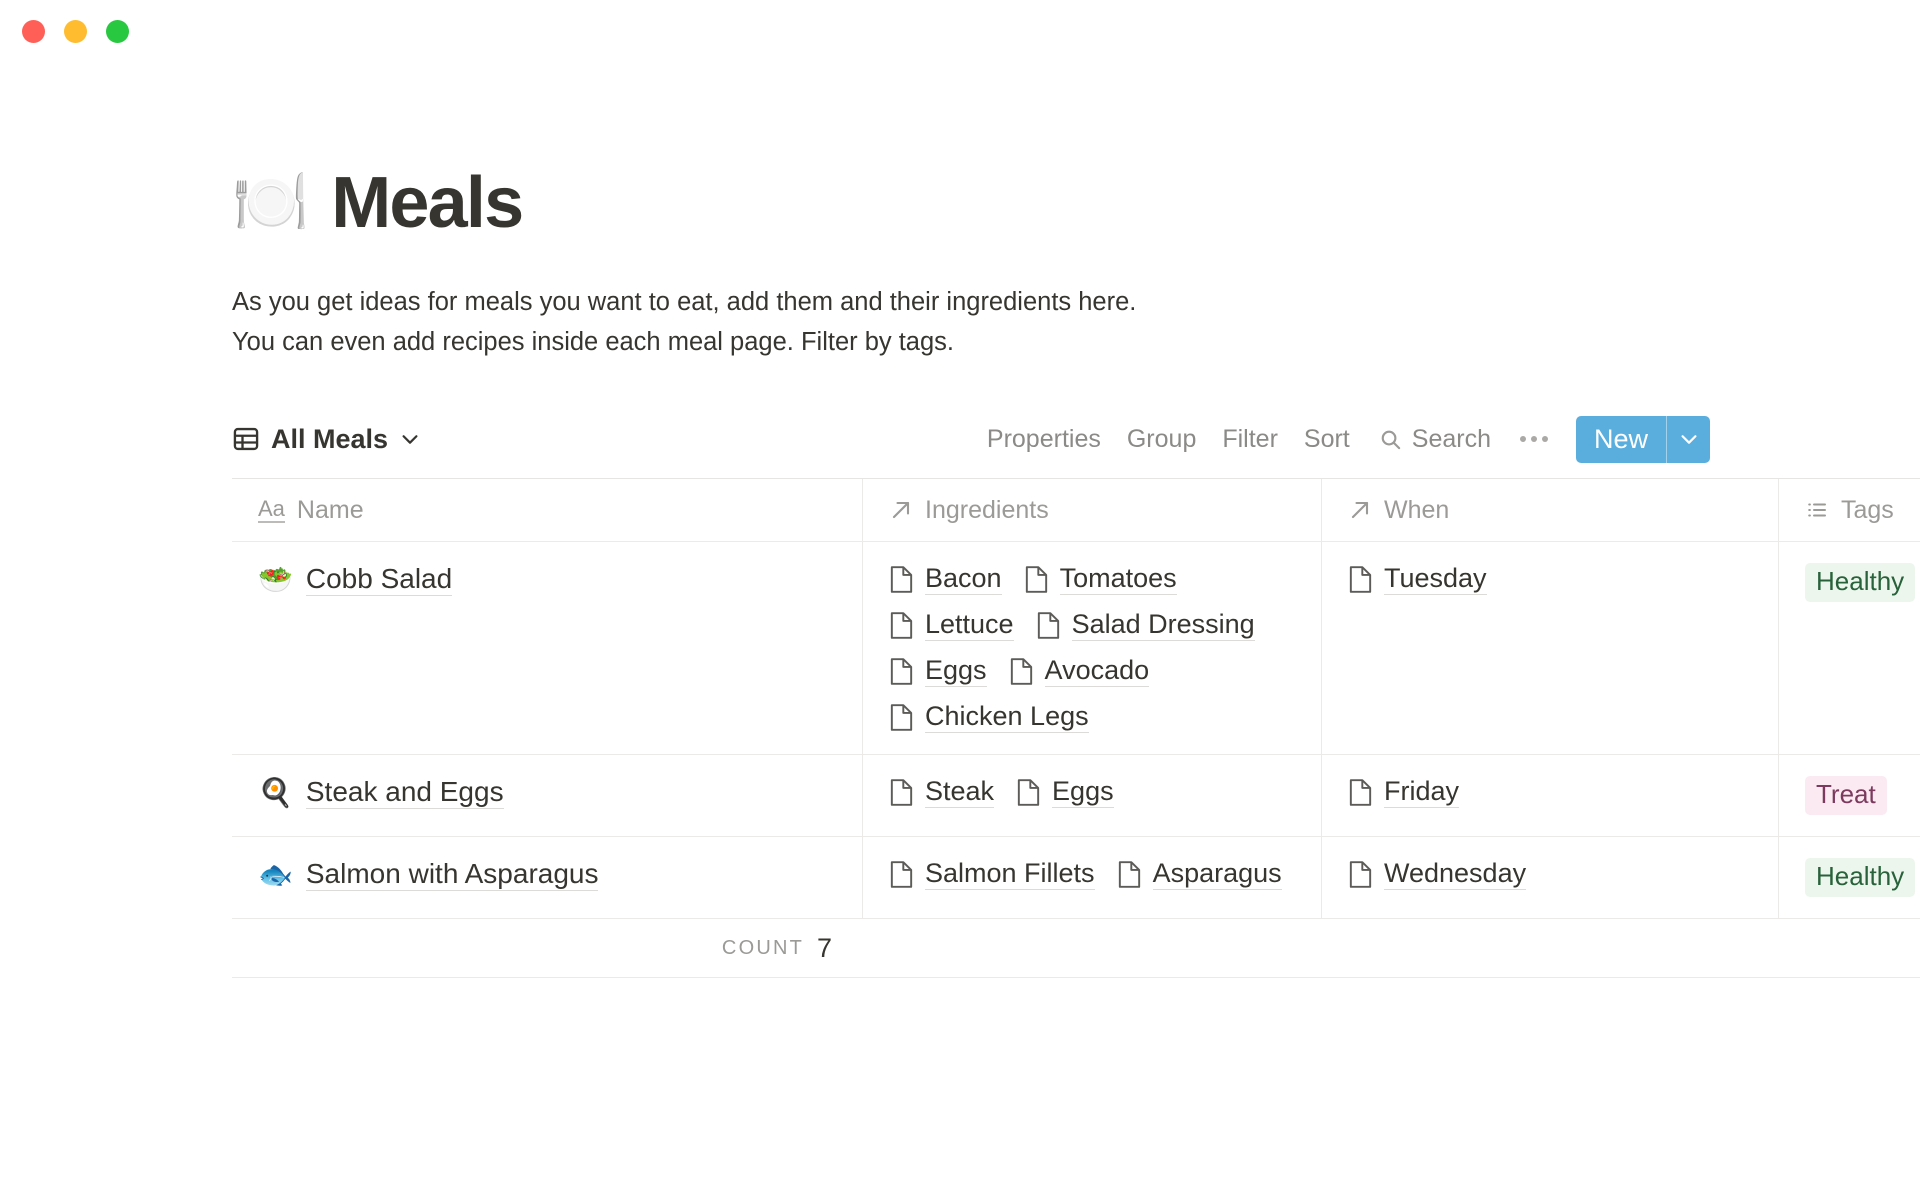  Describe the element at coordinates (1550, 878) in the screenshot. I see `cell-when: Wednesday` at that location.